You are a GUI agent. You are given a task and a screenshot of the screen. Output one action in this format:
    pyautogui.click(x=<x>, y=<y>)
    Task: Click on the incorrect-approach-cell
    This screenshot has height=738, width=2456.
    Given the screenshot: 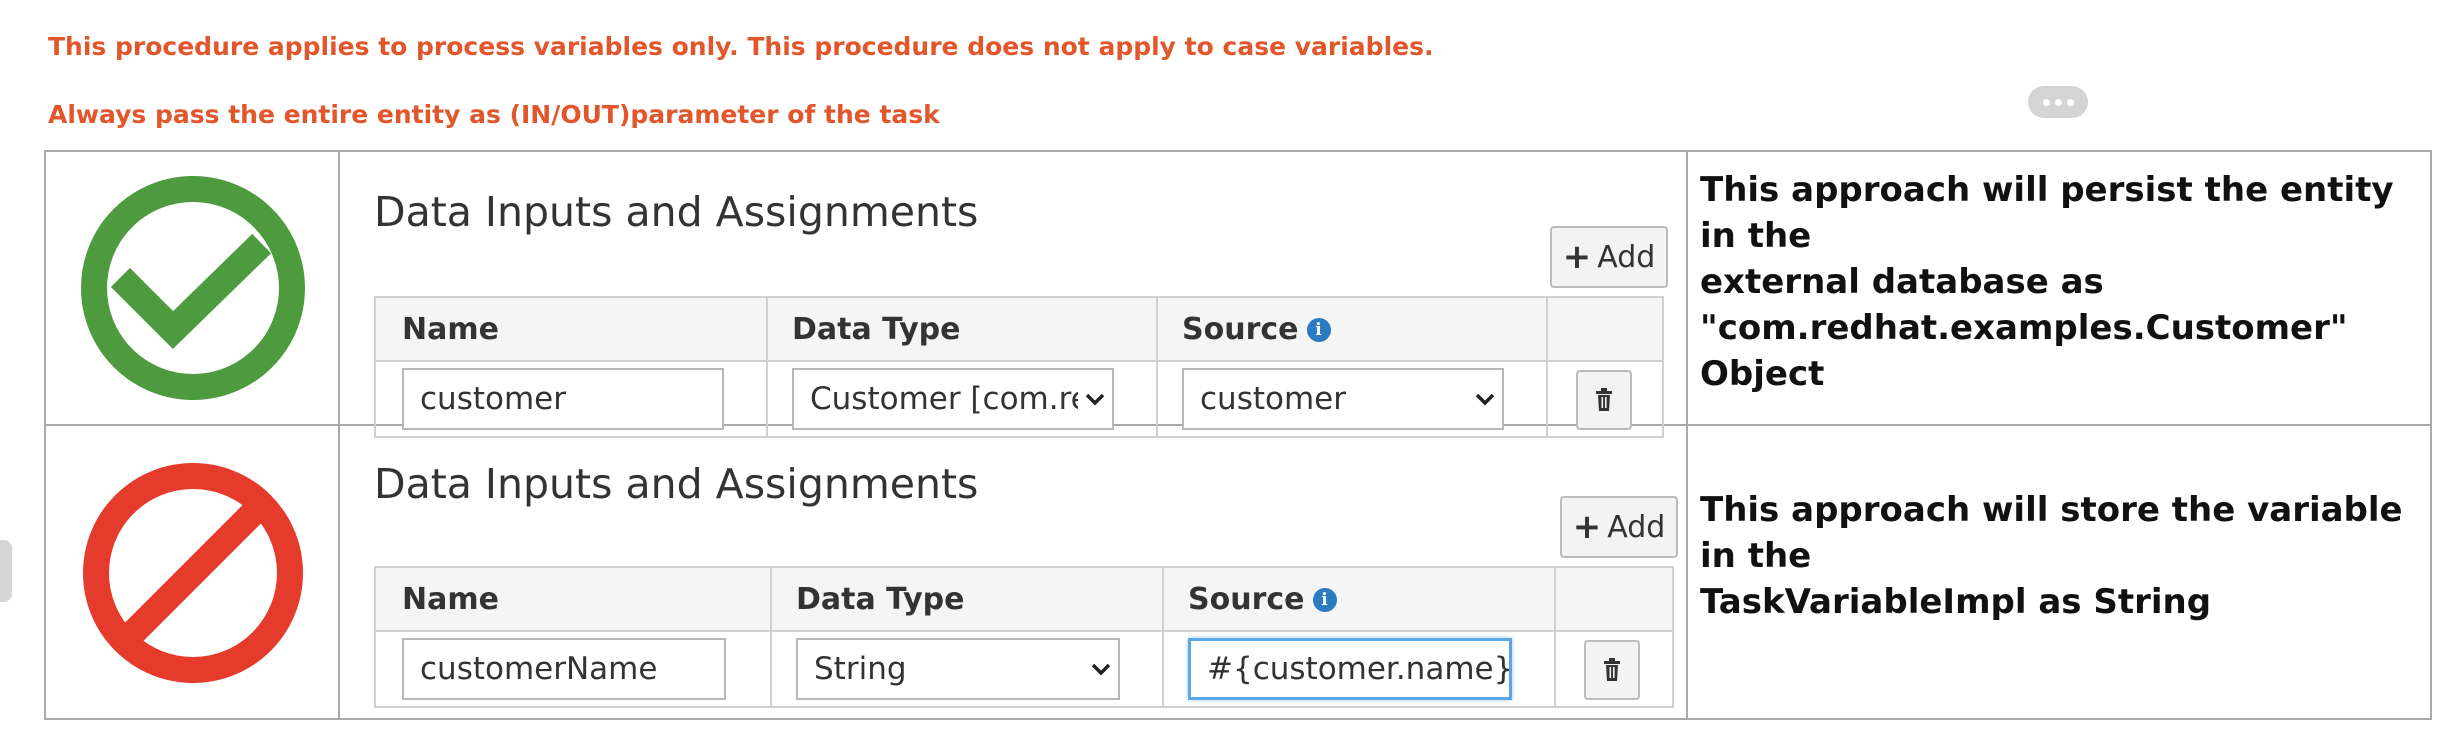 What is the action you would take?
    pyautogui.click(x=193, y=573)
    